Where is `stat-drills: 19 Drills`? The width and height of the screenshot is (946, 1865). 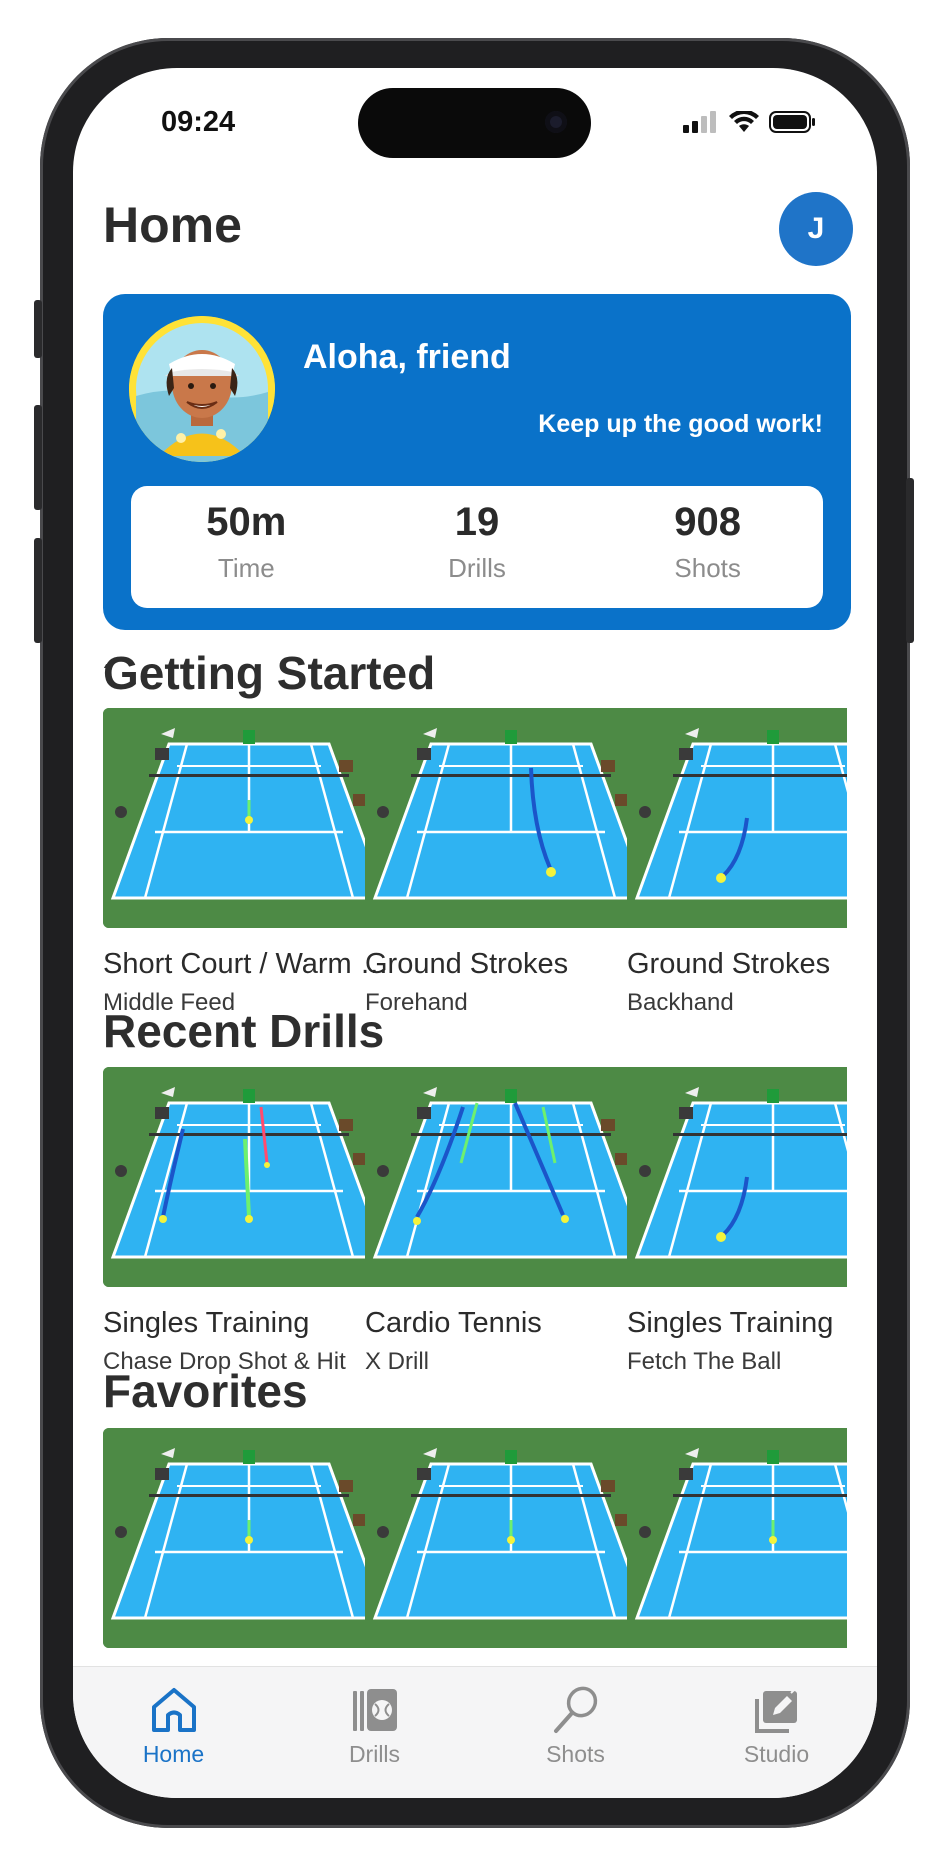
stat-drills: 19 Drills is located at coordinates (477, 547).